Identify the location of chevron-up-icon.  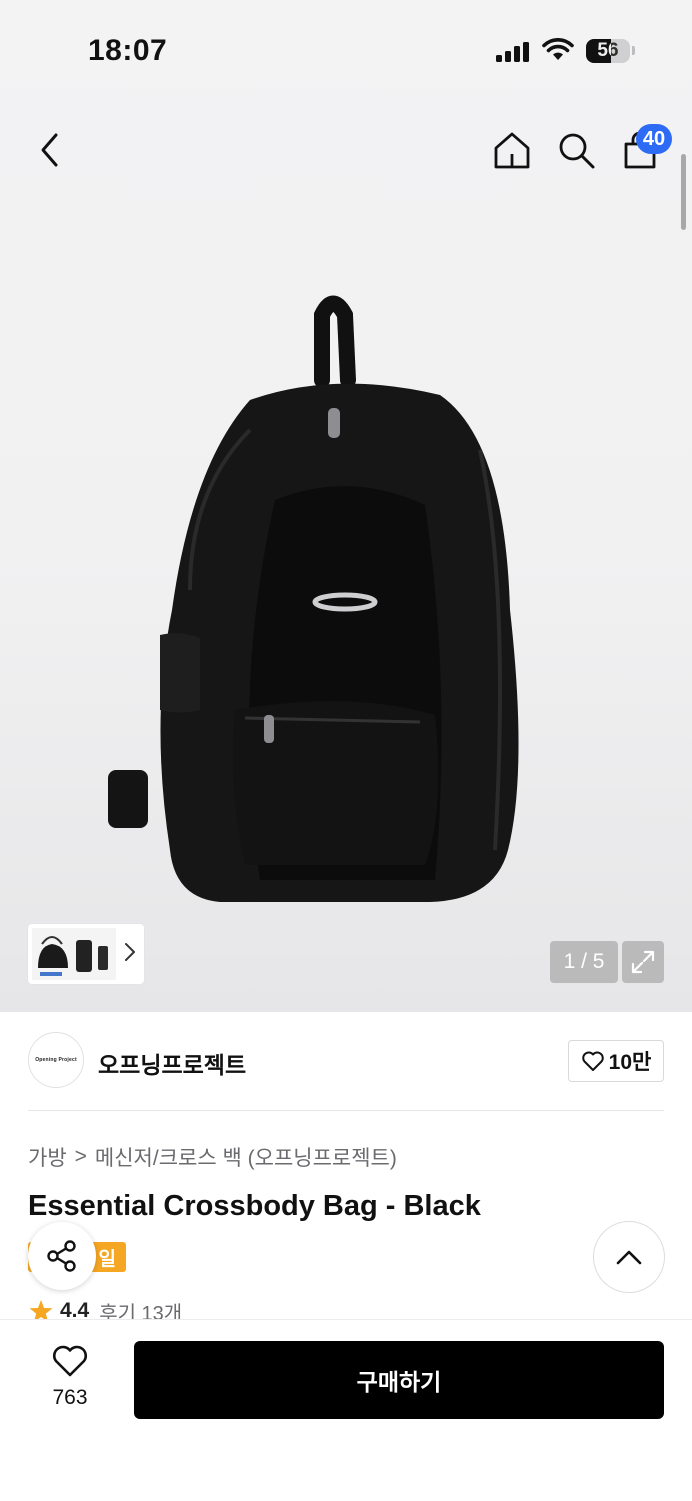
(629, 1257).